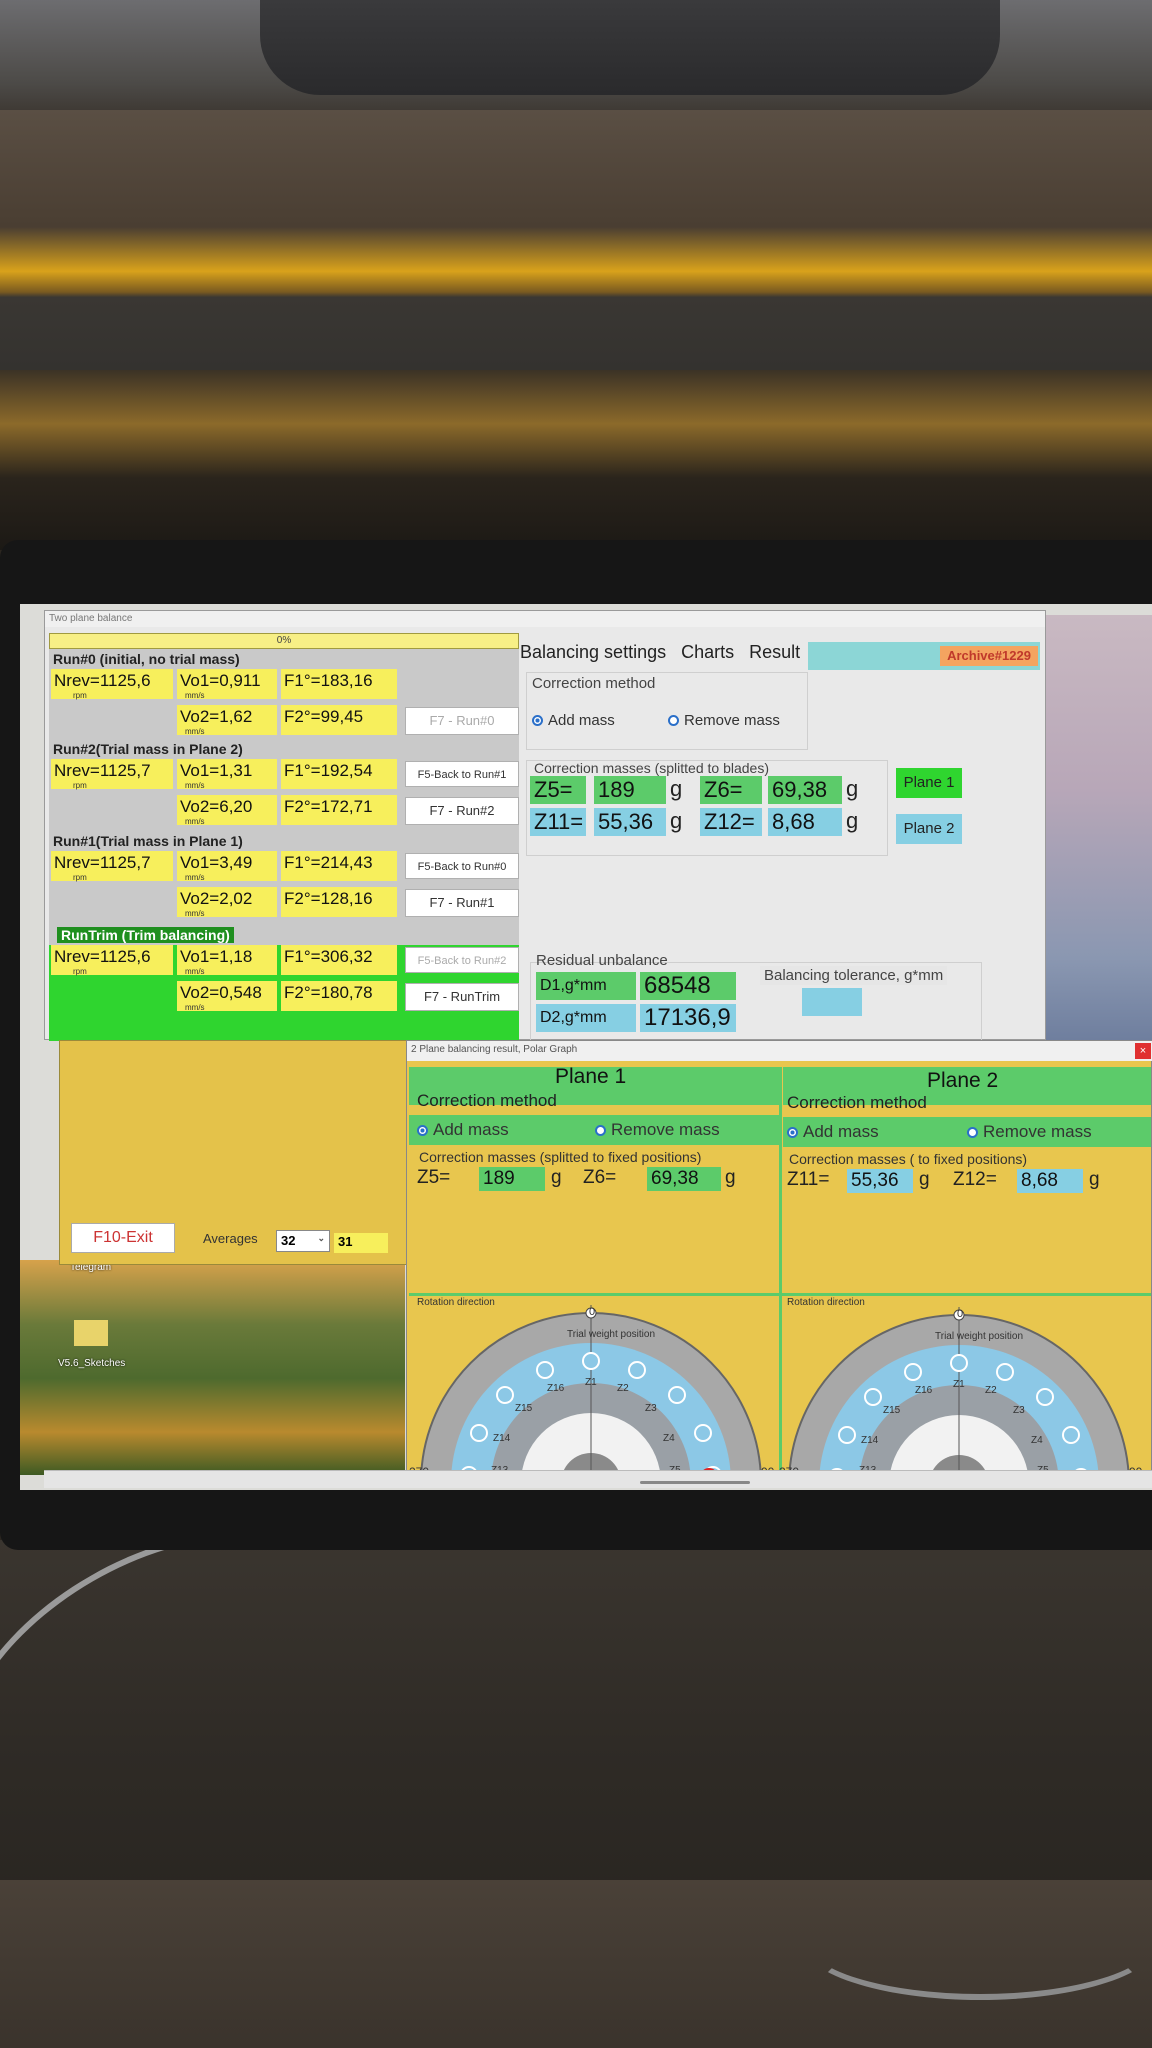 This screenshot has height=2048, width=1152. I want to click on run1-back-button: F5-Back to Run#0, so click(462, 866).